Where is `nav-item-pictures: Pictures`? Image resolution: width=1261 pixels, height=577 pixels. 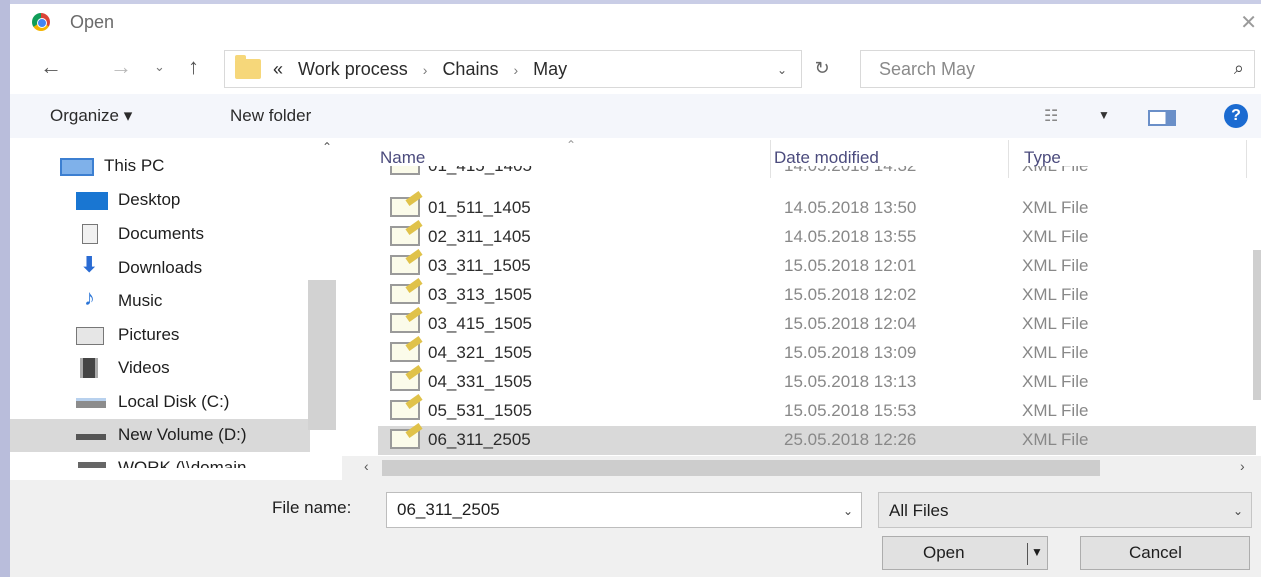 nav-item-pictures: Pictures is located at coordinates (160, 335).